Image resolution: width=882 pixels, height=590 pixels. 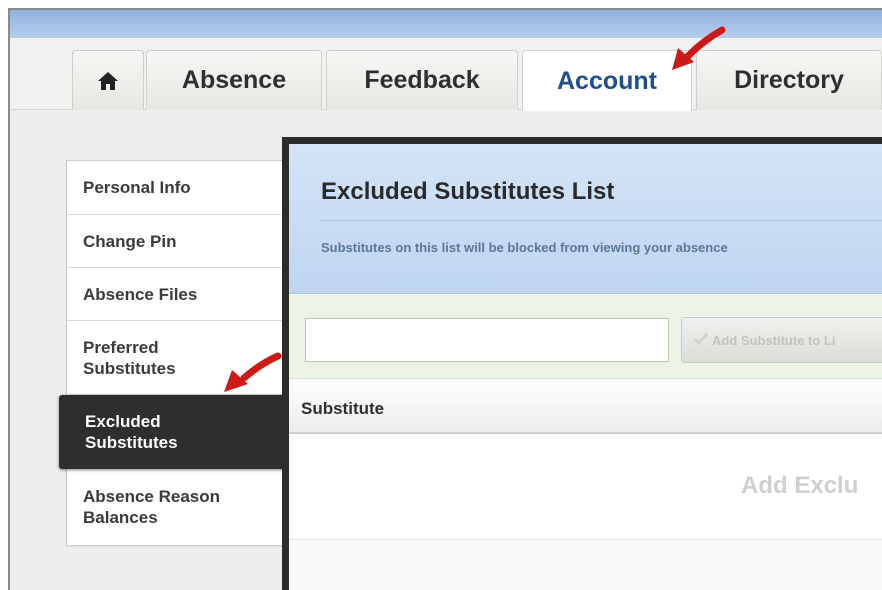 What do you see at coordinates (789, 80) in the screenshot?
I see `tab-label: Directory` at bounding box center [789, 80].